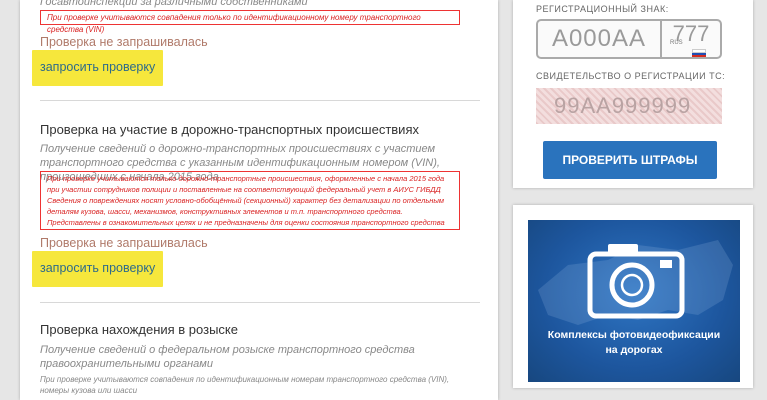  What do you see at coordinates (699, 53) in the screenshot?
I see `russian-flag-icon` at bounding box center [699, 53].